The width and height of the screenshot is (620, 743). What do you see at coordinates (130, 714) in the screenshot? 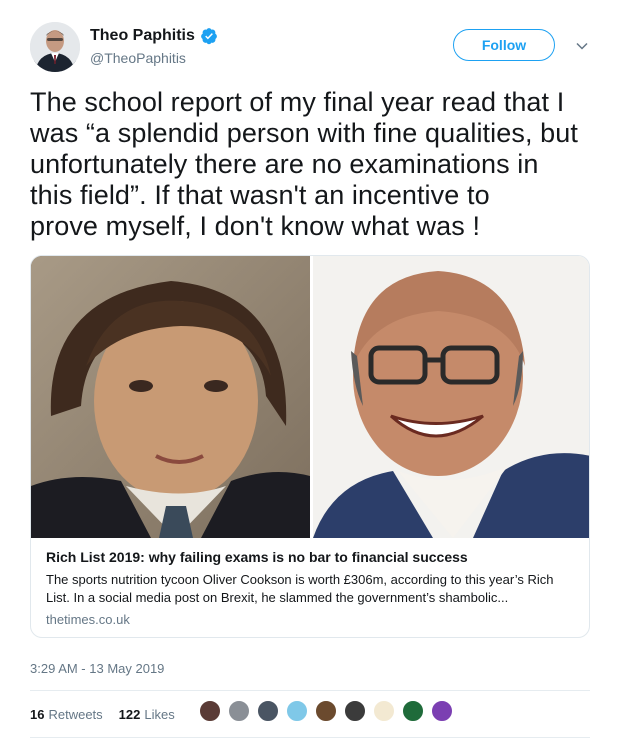
I see `likes-count: 122` at bounding box center [130, 714].